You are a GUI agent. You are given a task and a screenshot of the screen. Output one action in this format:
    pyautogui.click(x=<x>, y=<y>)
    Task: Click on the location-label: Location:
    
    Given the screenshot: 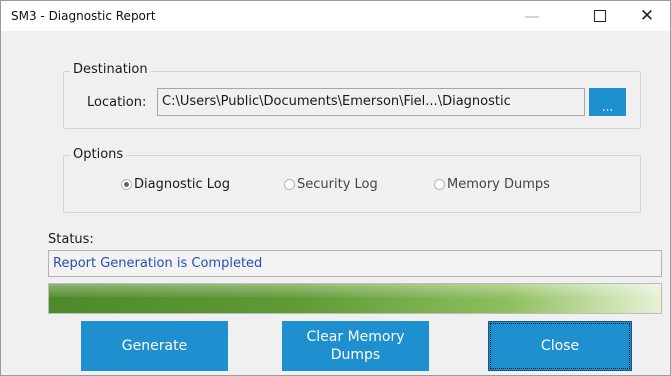 What is the action you would take?
    pyautogui.click(x=117, y=102)
    